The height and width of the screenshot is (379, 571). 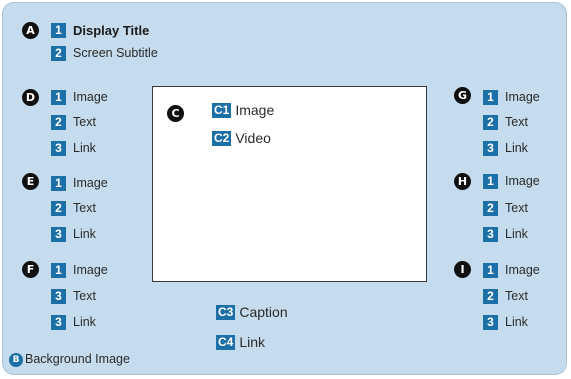 I want to click on region-d-item: 3 Link, so click(x=73, y=148).